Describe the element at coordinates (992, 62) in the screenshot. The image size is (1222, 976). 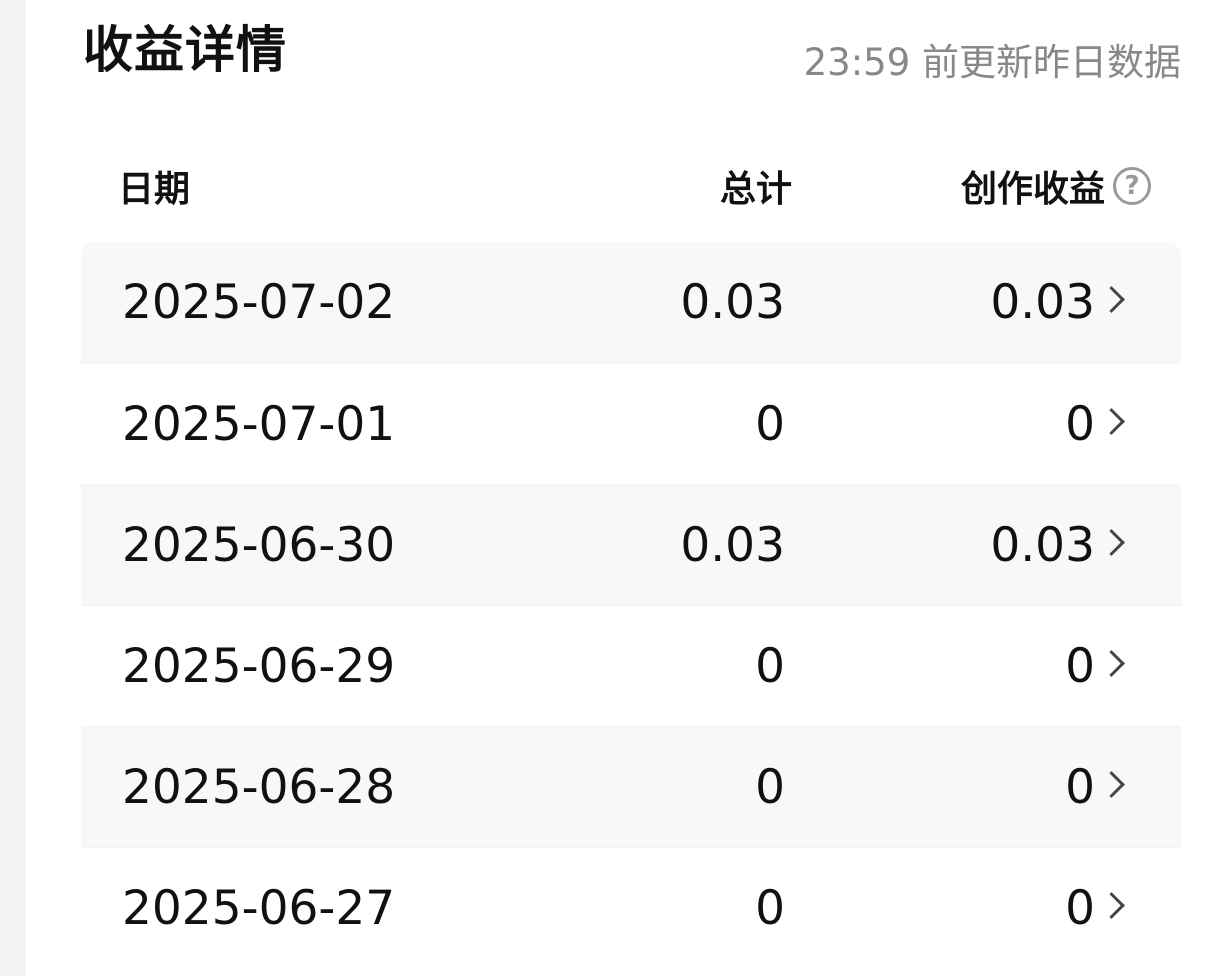
I see `update-note: 23:59 前更新昨日数据` at that location.